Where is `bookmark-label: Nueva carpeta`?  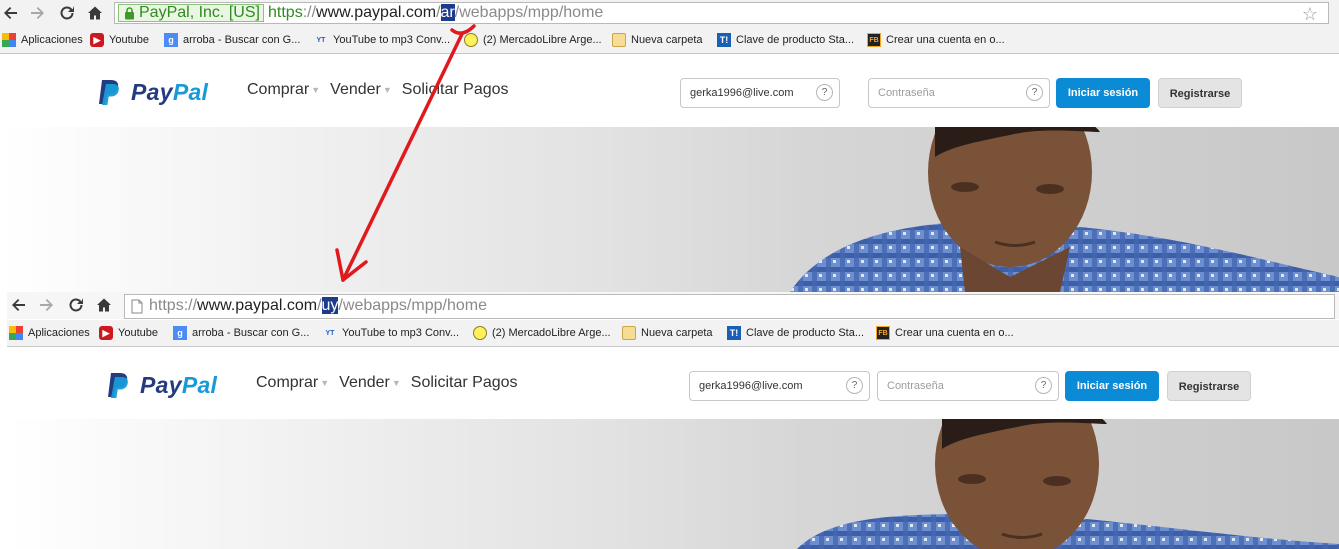
bookmark-label: Nueva carpeta is located at coordinates (677, 333).